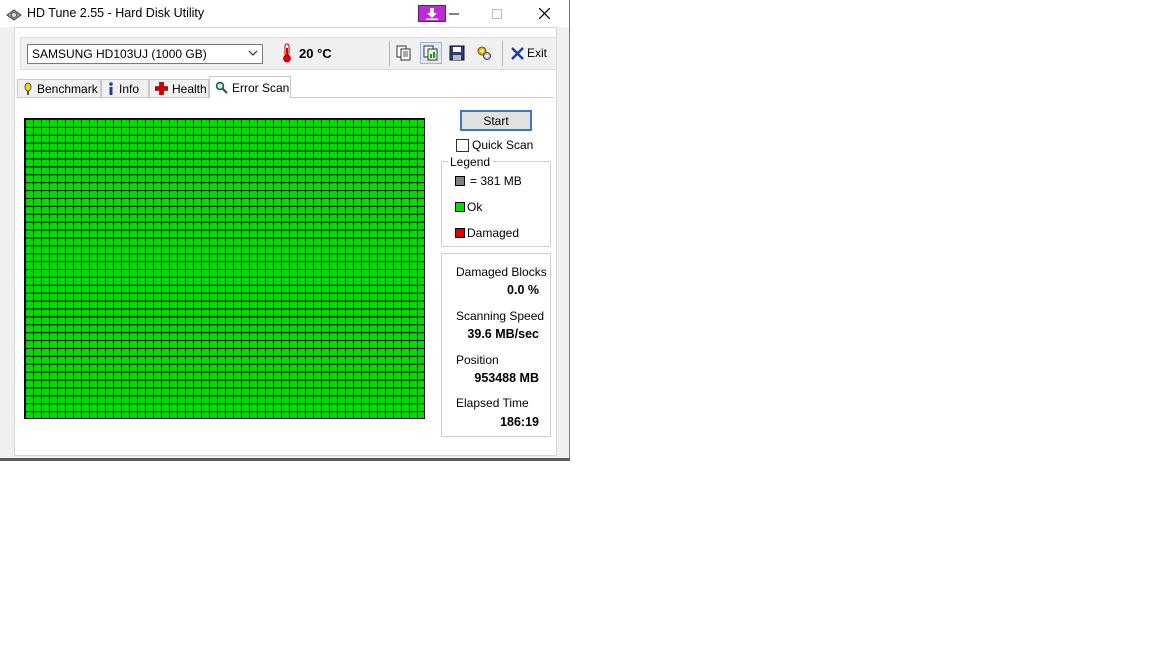 This screenshot has width=1152, height=648. I want to click on download-arrow-icon, so click(432, 13).